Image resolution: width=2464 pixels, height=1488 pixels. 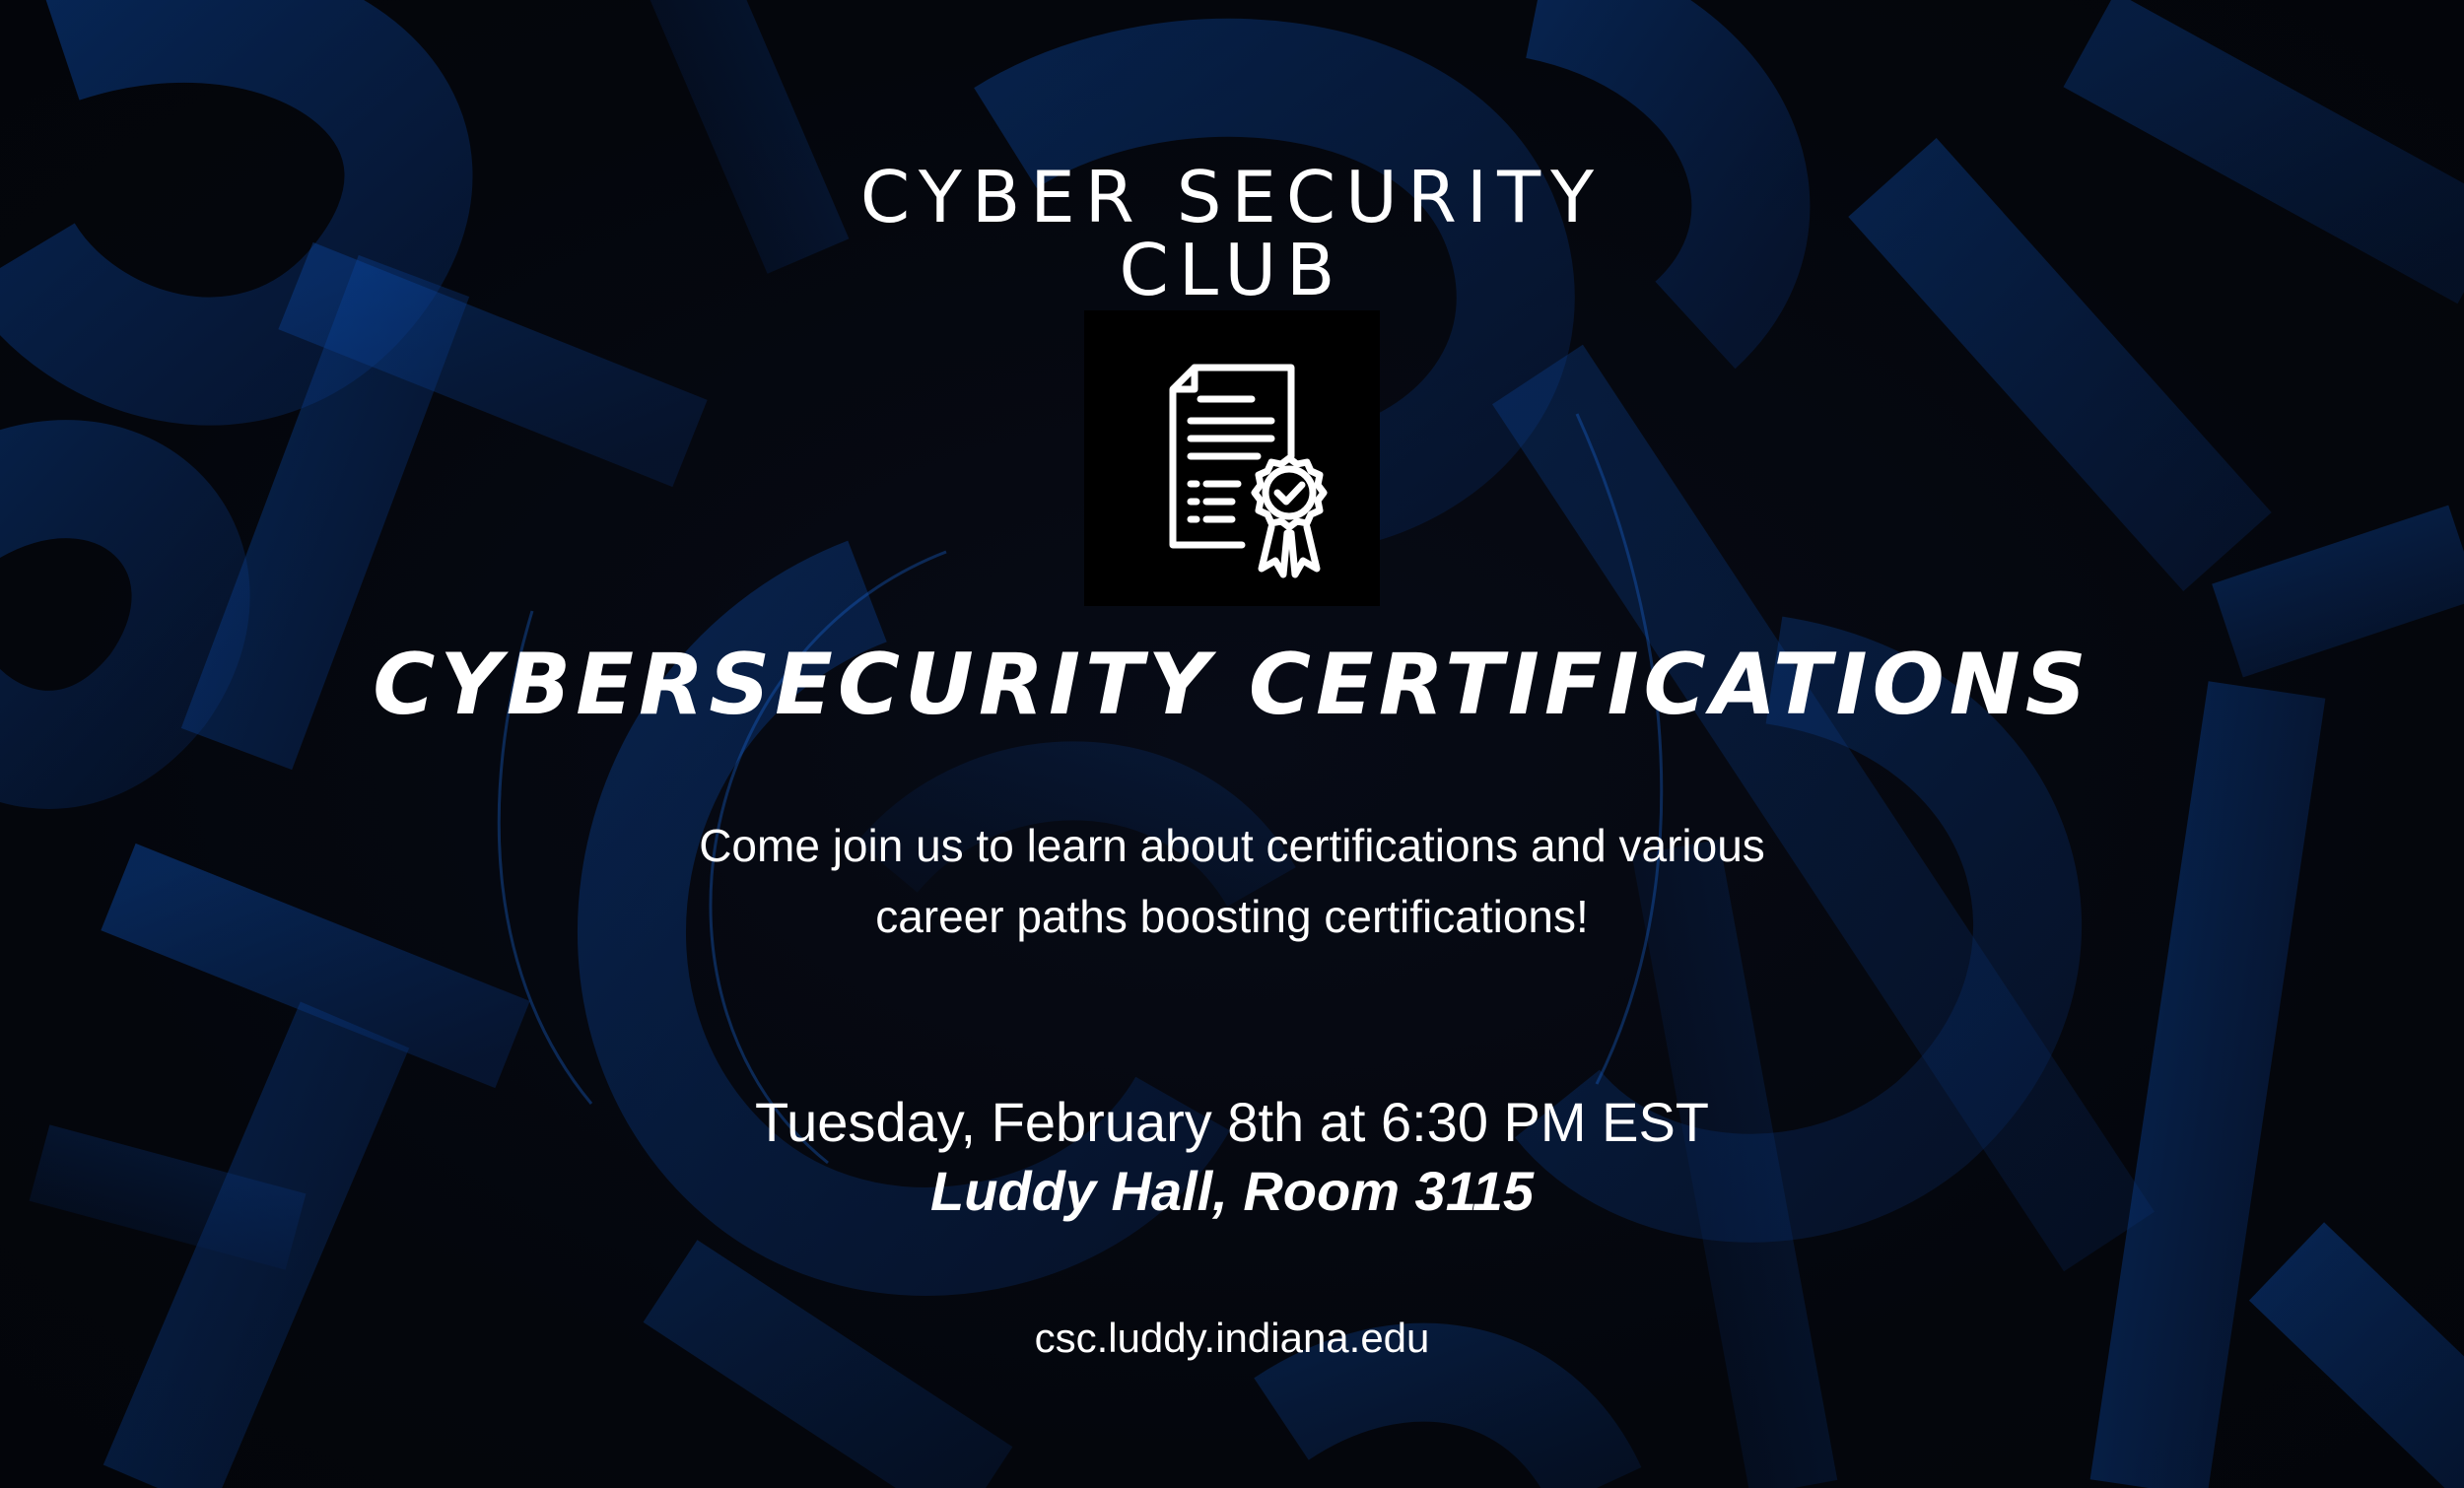 I want to click on club-name-line1: CYBER SECURITY, so click(x=1232, y=197).